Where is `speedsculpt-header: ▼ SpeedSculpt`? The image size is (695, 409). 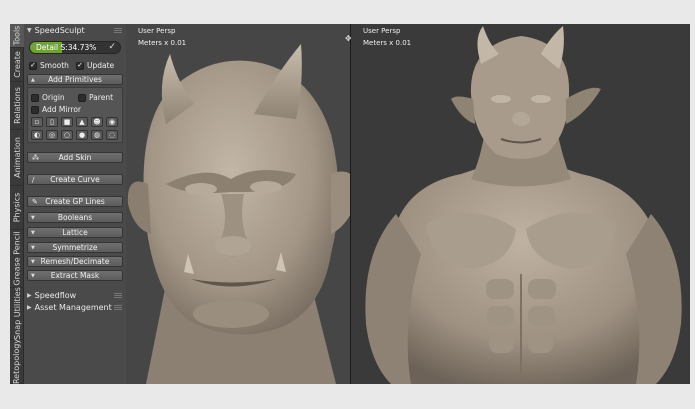
speedsculpt-header: ▼ SpeedSculpt is located at coordinates (75, 30).